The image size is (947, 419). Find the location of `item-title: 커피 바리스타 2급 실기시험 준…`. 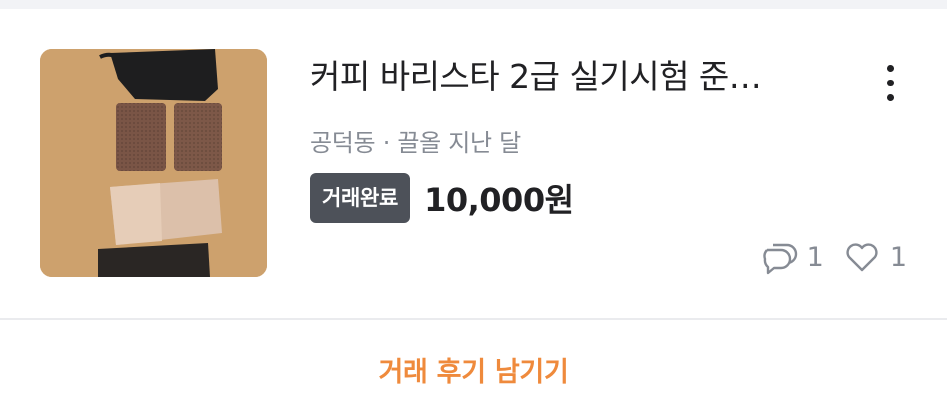

item-title: 커피 바리스타 2급 실기시험 준… is located at coordinates (575, 77).